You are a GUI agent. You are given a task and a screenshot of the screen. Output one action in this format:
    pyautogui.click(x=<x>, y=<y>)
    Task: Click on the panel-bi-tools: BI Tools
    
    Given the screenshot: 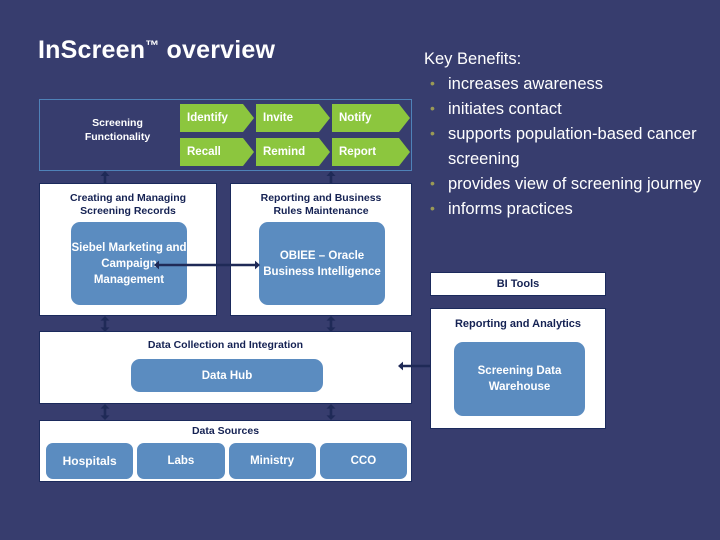 What is the action you would take?
    pyautogui.click(x=518, y=284)
    